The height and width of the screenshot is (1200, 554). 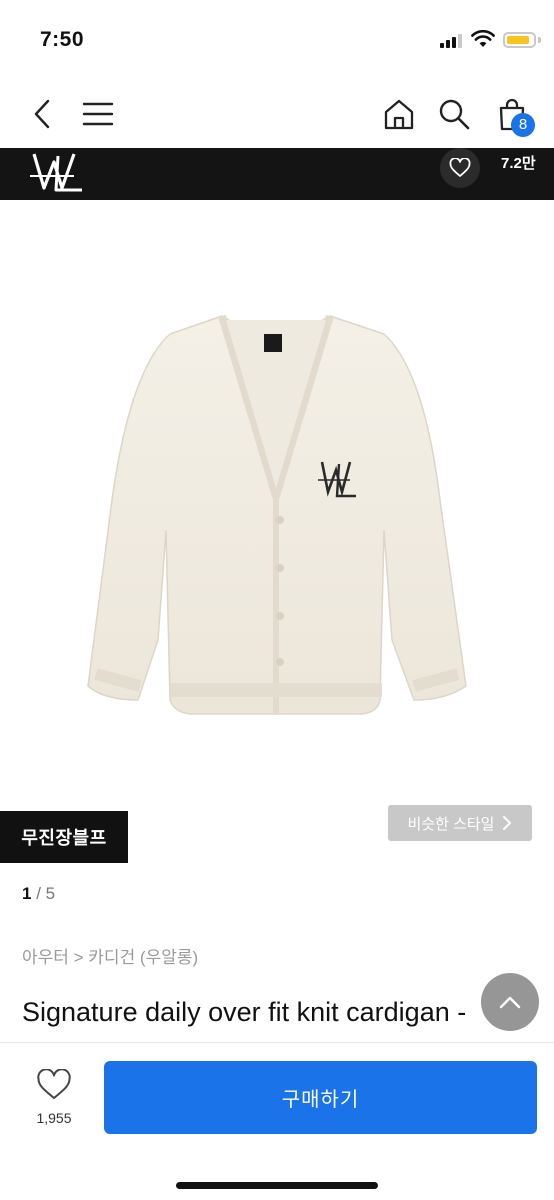 I want to click on image-total: / 5, so click(x=46, y=893).